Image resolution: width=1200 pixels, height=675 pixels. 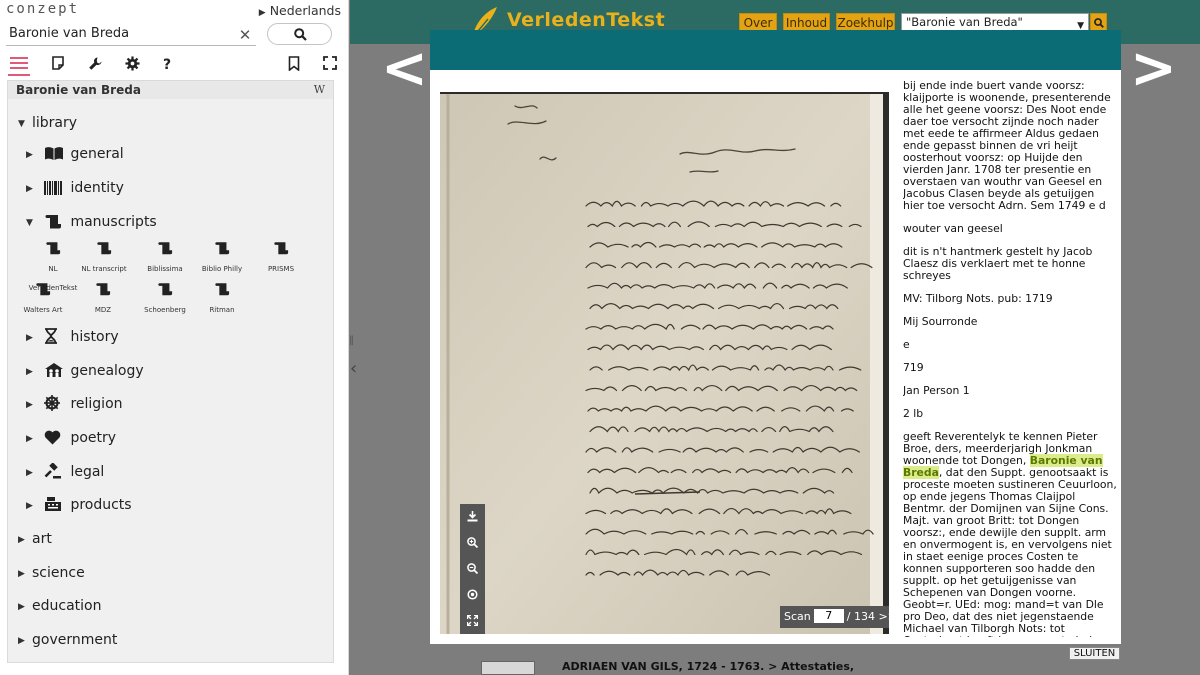 I want to click on source-schoenberg: Schoenberg, so click(x=165, y=299).